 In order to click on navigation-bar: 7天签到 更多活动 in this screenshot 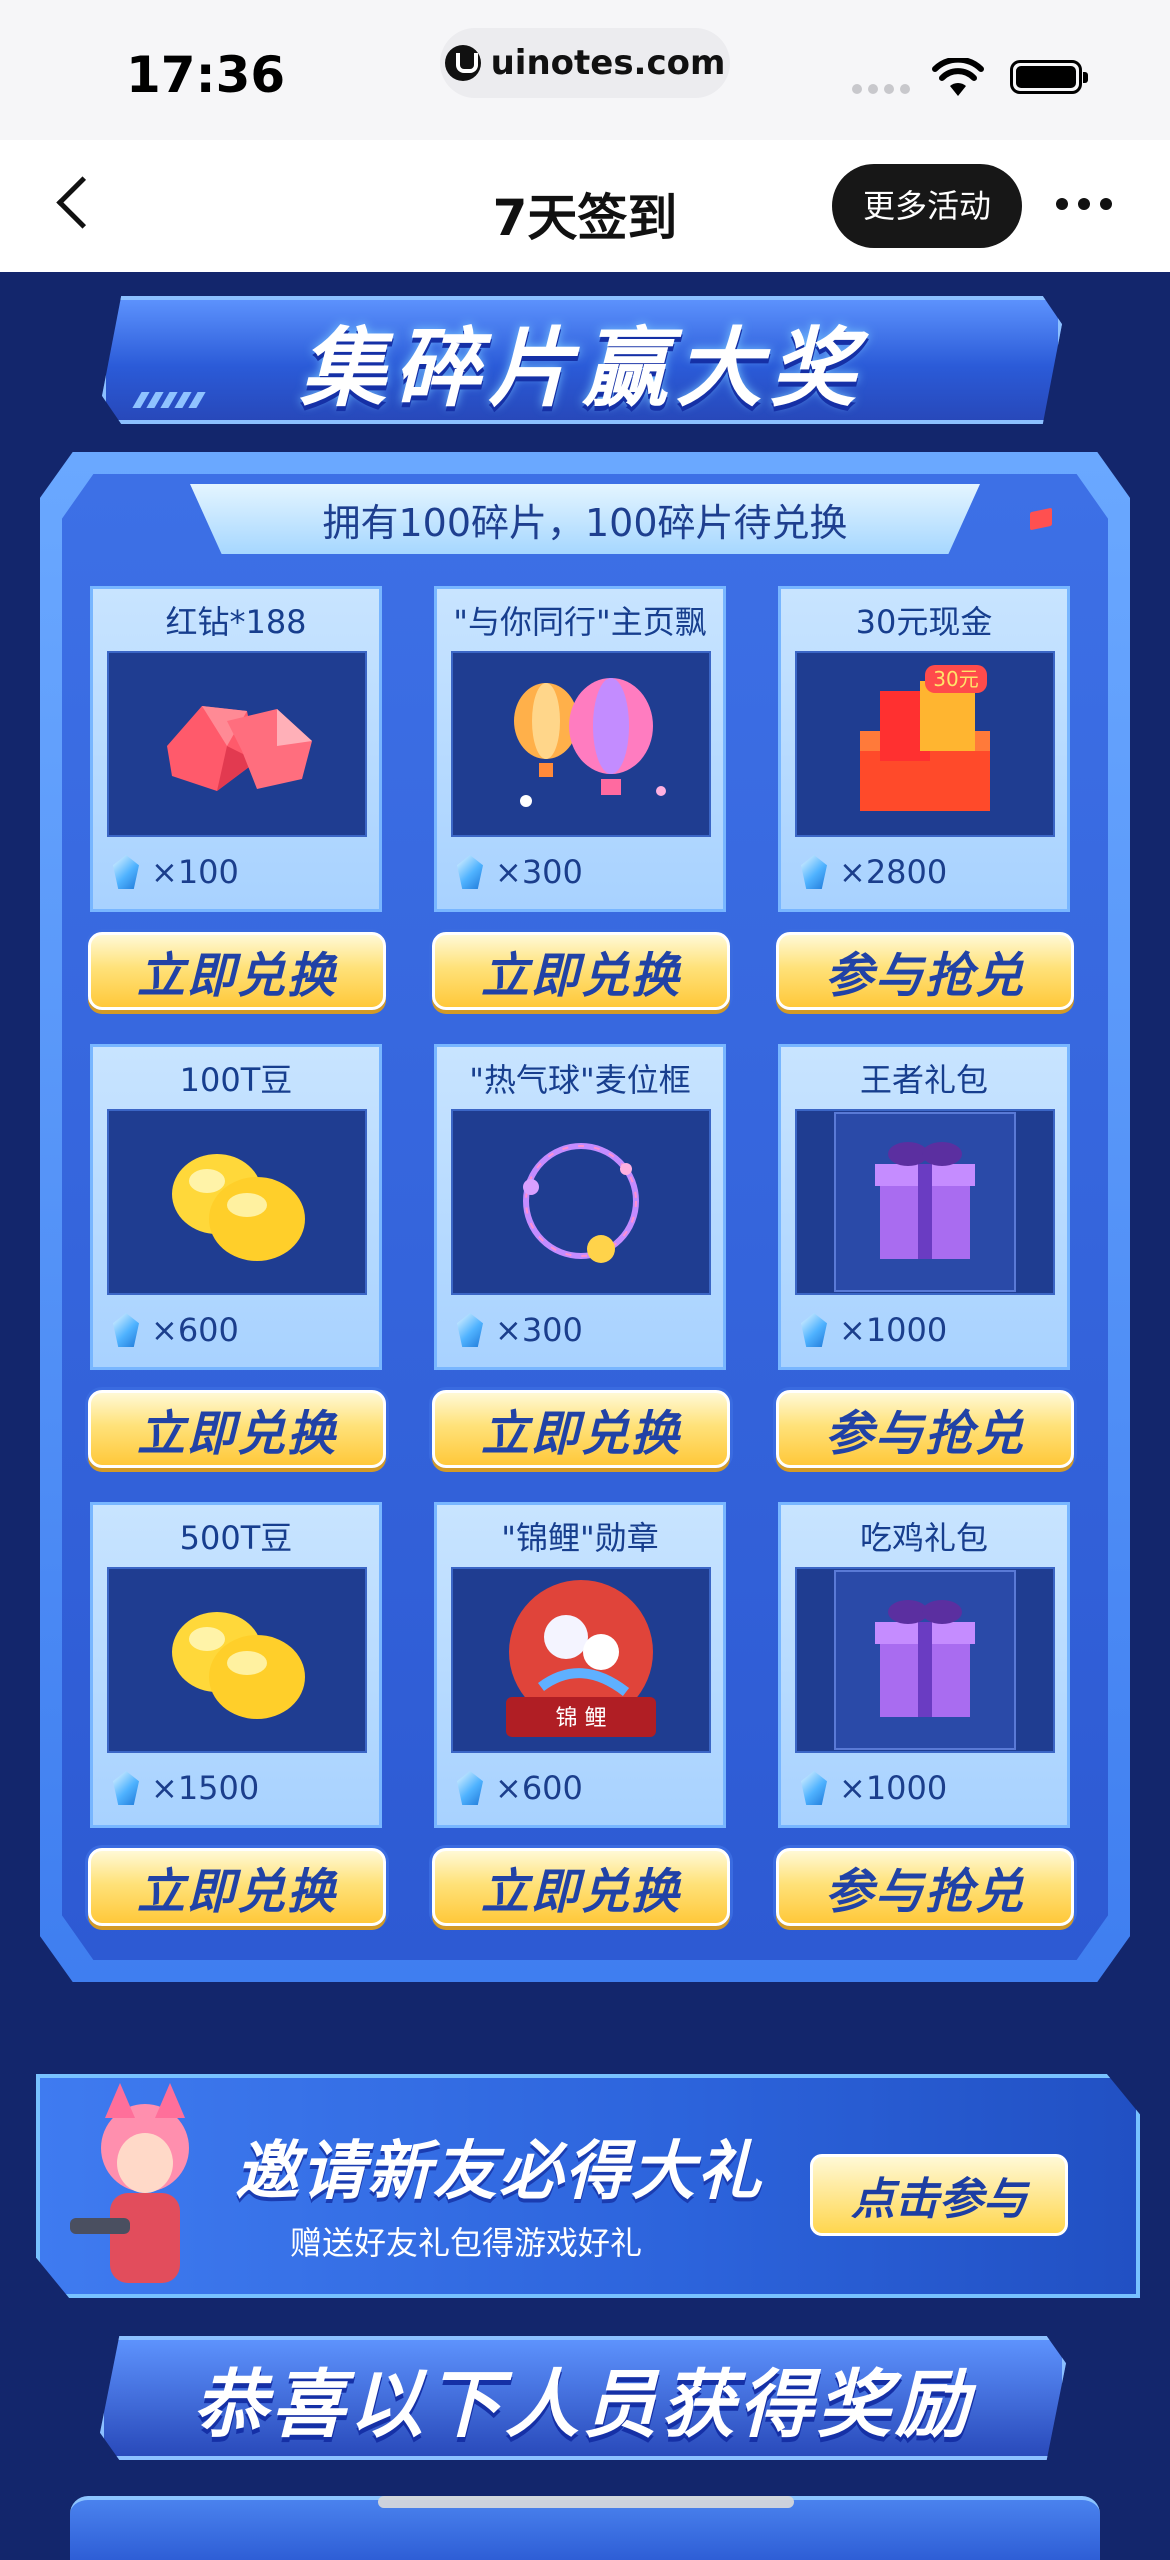, I will do `click(585, 206)`.